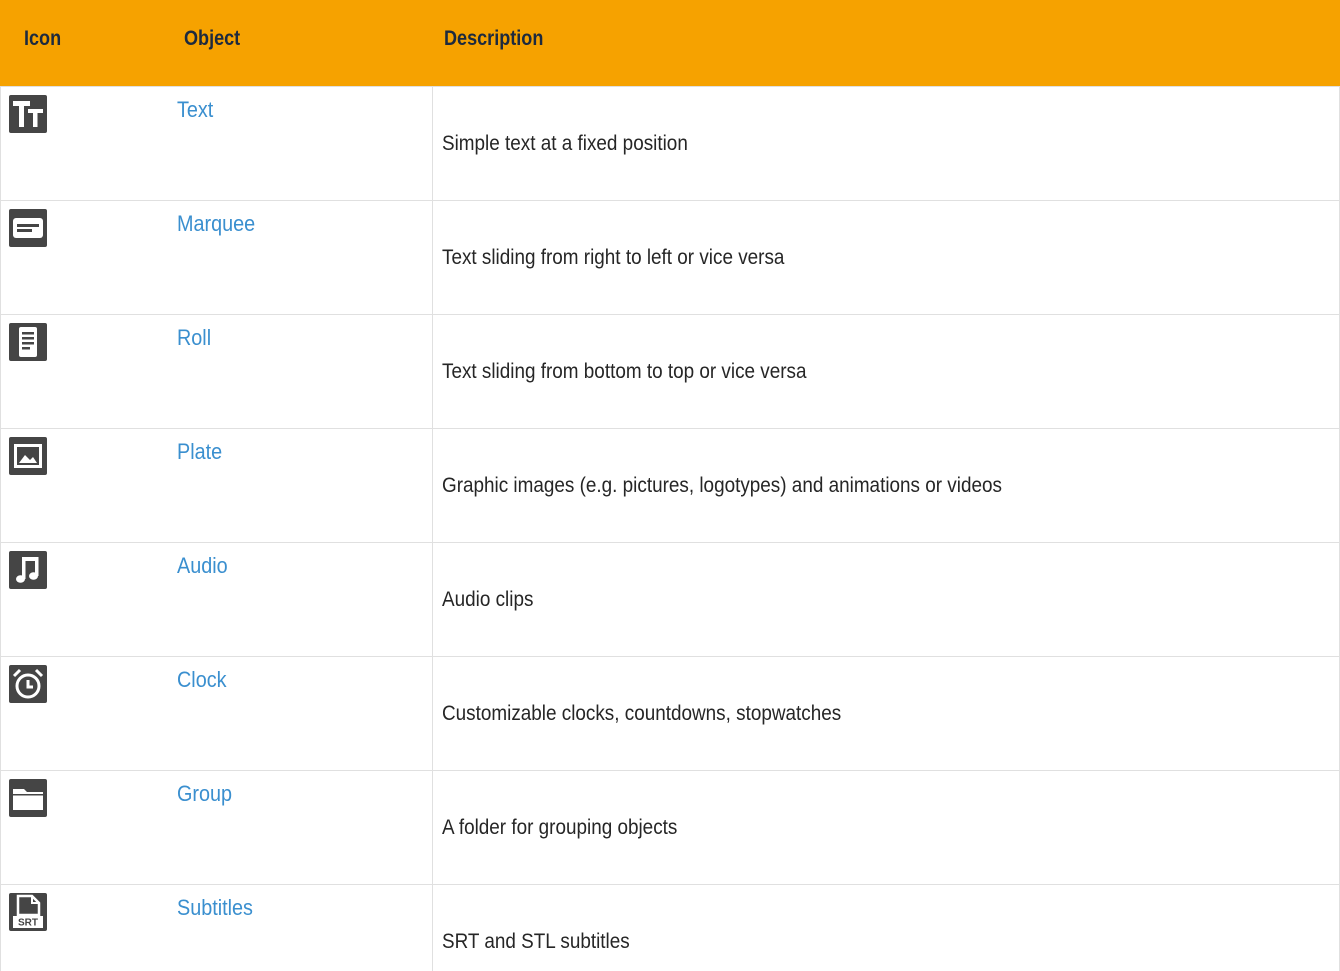  What do you see at coordinates (28, 570) in the screenshot?
I see `audio-music-note-icon` at bounding box center [28, 570].